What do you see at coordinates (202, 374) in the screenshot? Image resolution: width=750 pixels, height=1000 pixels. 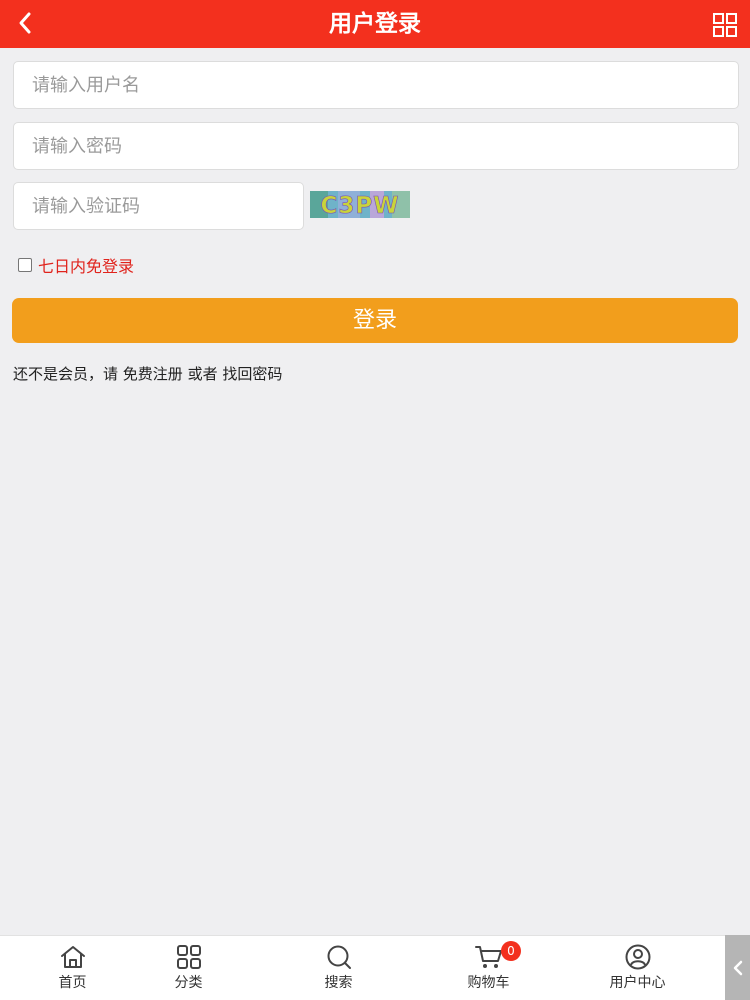 I see `or-text: 或者` at bounding box center [202, 374].